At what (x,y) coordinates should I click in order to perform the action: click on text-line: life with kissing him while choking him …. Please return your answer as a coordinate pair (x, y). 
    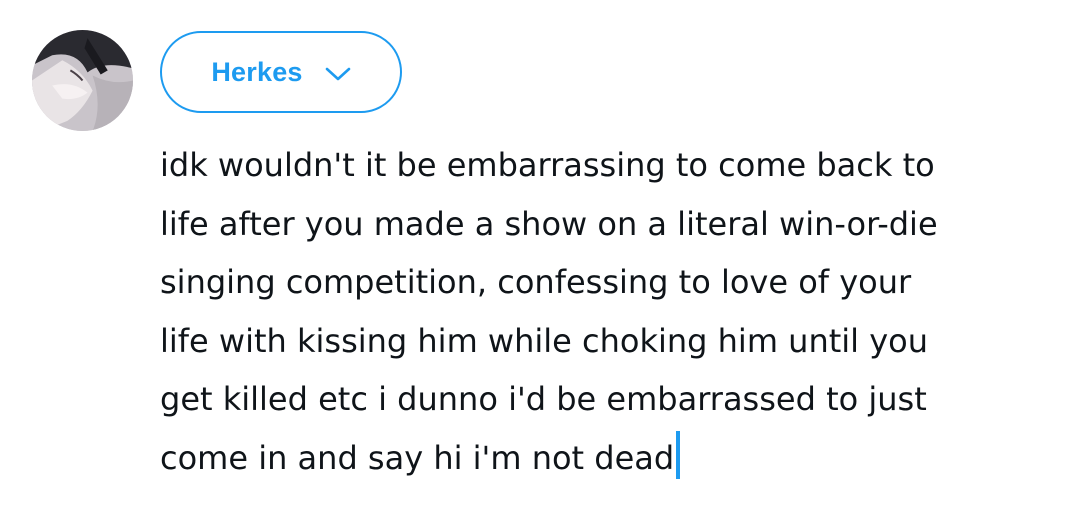
    Looking at the image, I should click on (544, 340).